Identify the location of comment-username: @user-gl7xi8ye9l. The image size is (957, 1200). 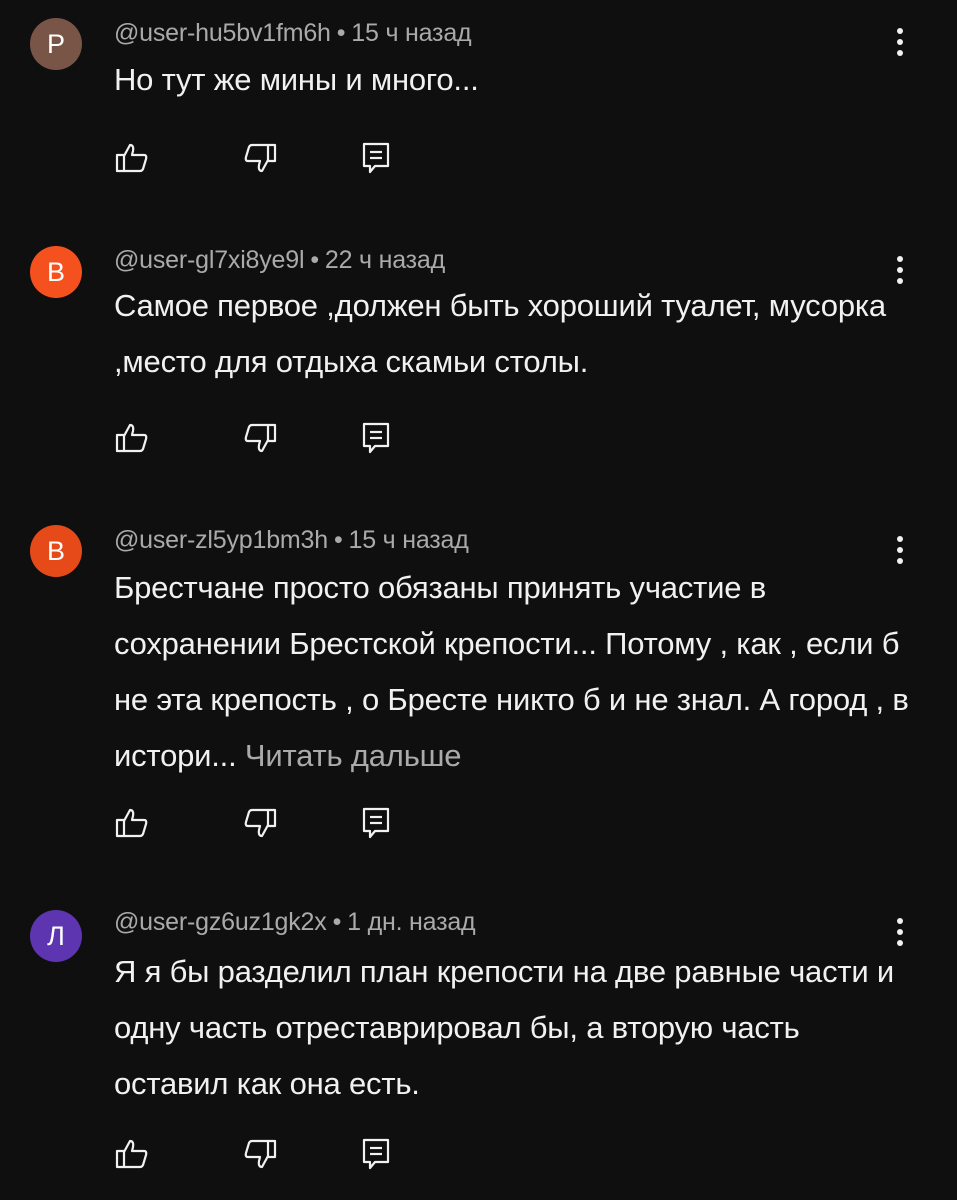
(209, 260).